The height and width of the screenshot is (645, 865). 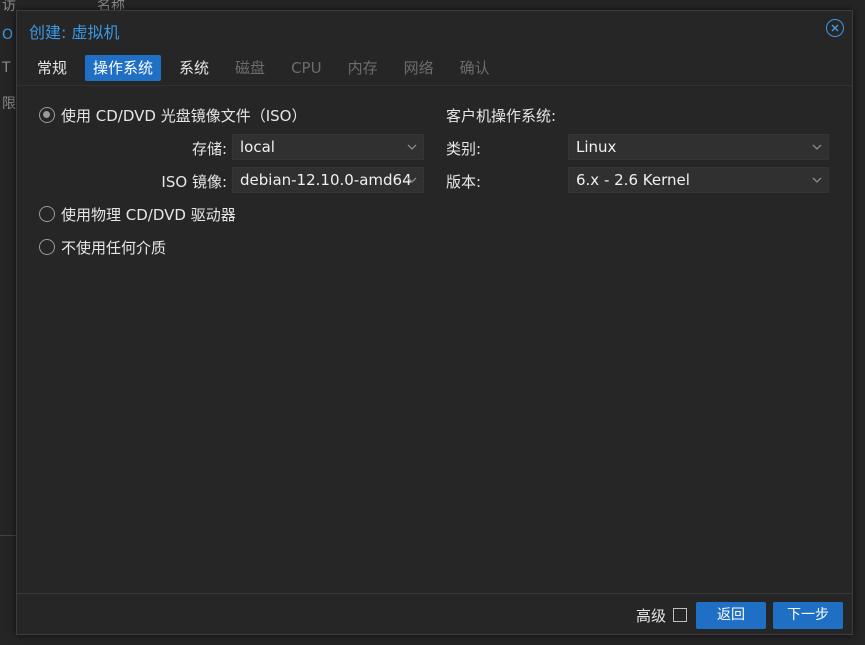 What do you see at coordinates (464, 149) in the screenshot?
I see `os-type-label: 类别:` at bounding box center [464, 149].